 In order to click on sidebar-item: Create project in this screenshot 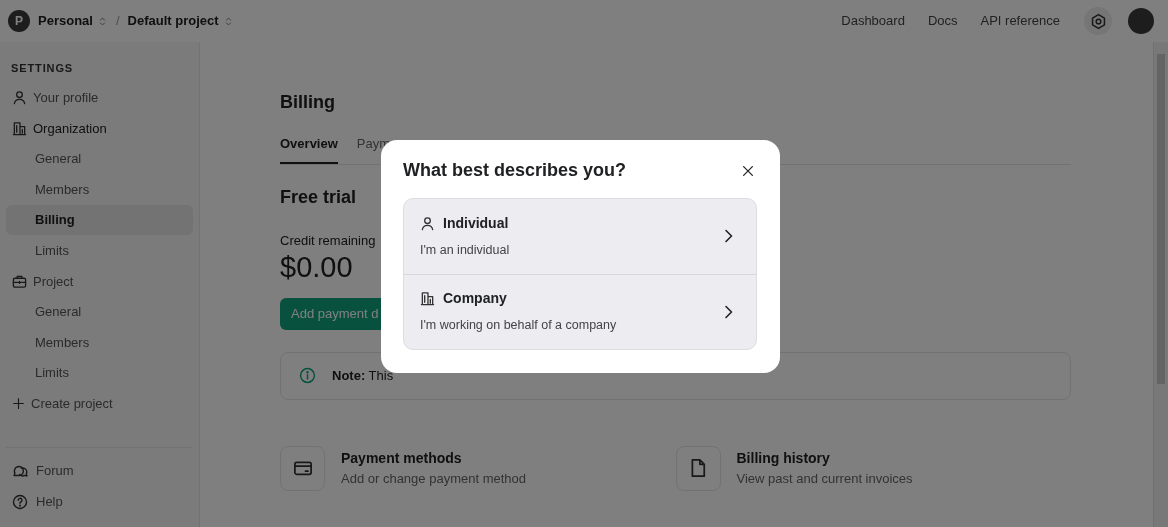, I will do `click(99, 404)`.